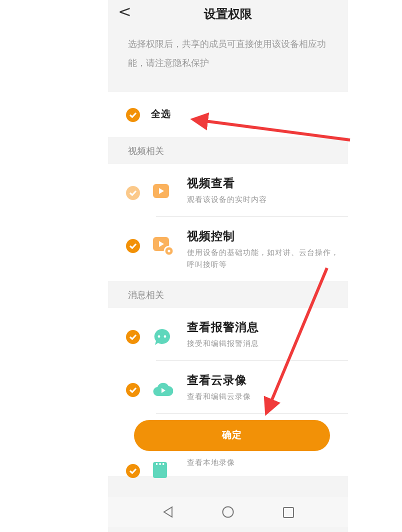 This screenshot has height=532, width=402. What do you see at coordinates (163, 246) in the screenshot?
I see `play-settings-icon` at bounding box center [163, 246].